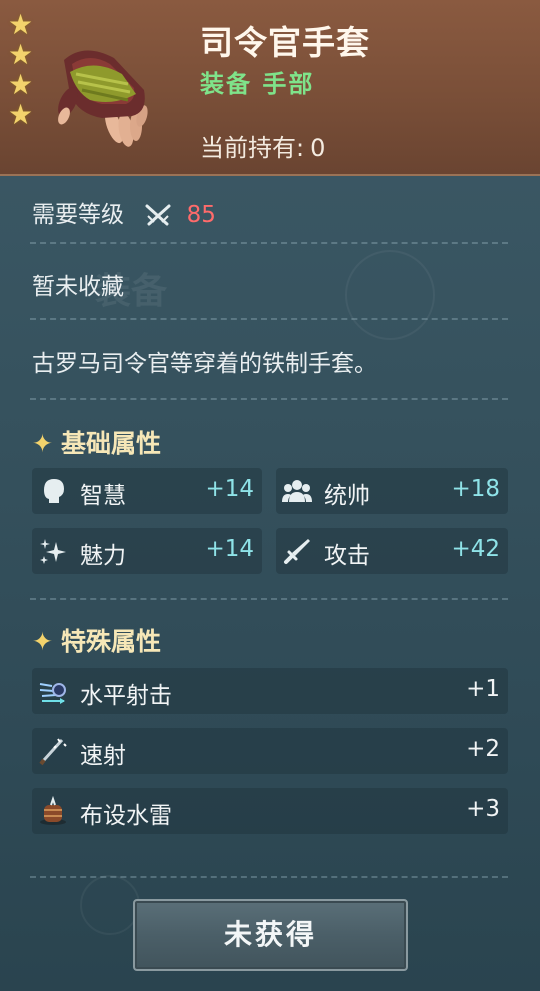  I want to click on glove-icon, so click(103, 98).